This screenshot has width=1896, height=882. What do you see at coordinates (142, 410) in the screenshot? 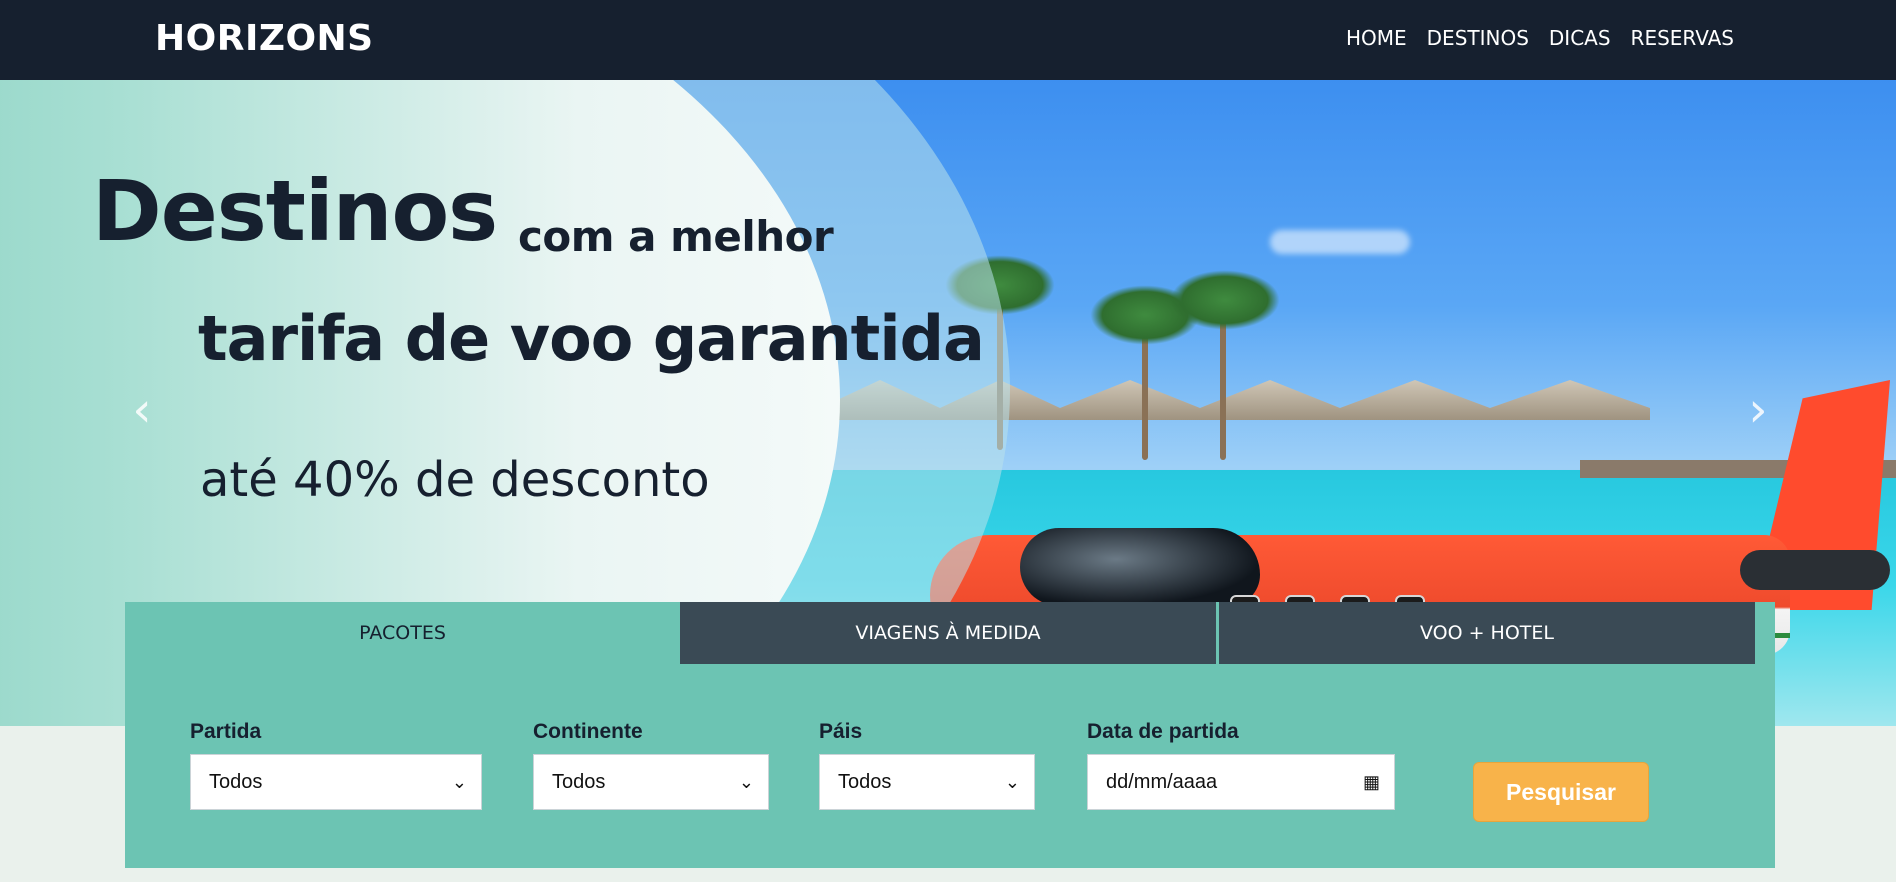
I see `chevron-left-icon: ‹` at bounding box center [142, 410].